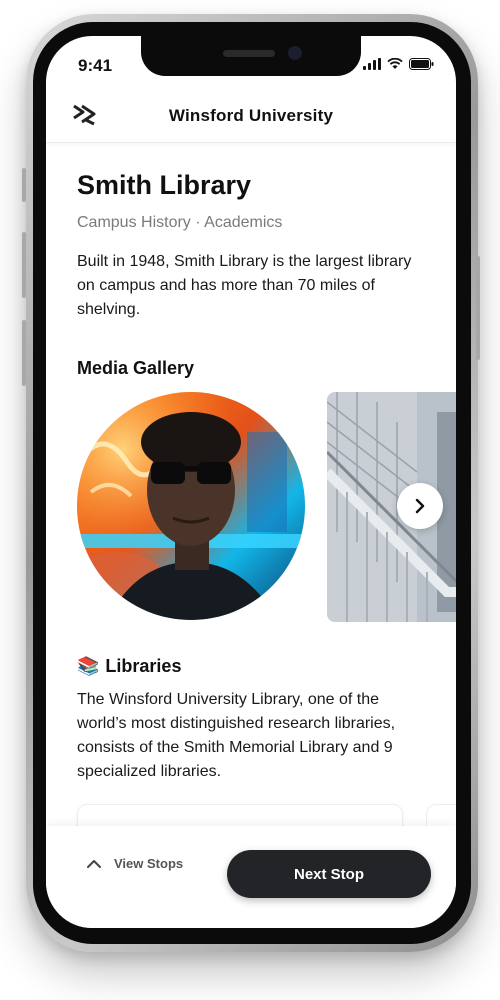  I want to click on place-categories: Campus History · Academics, so click(180, 222).